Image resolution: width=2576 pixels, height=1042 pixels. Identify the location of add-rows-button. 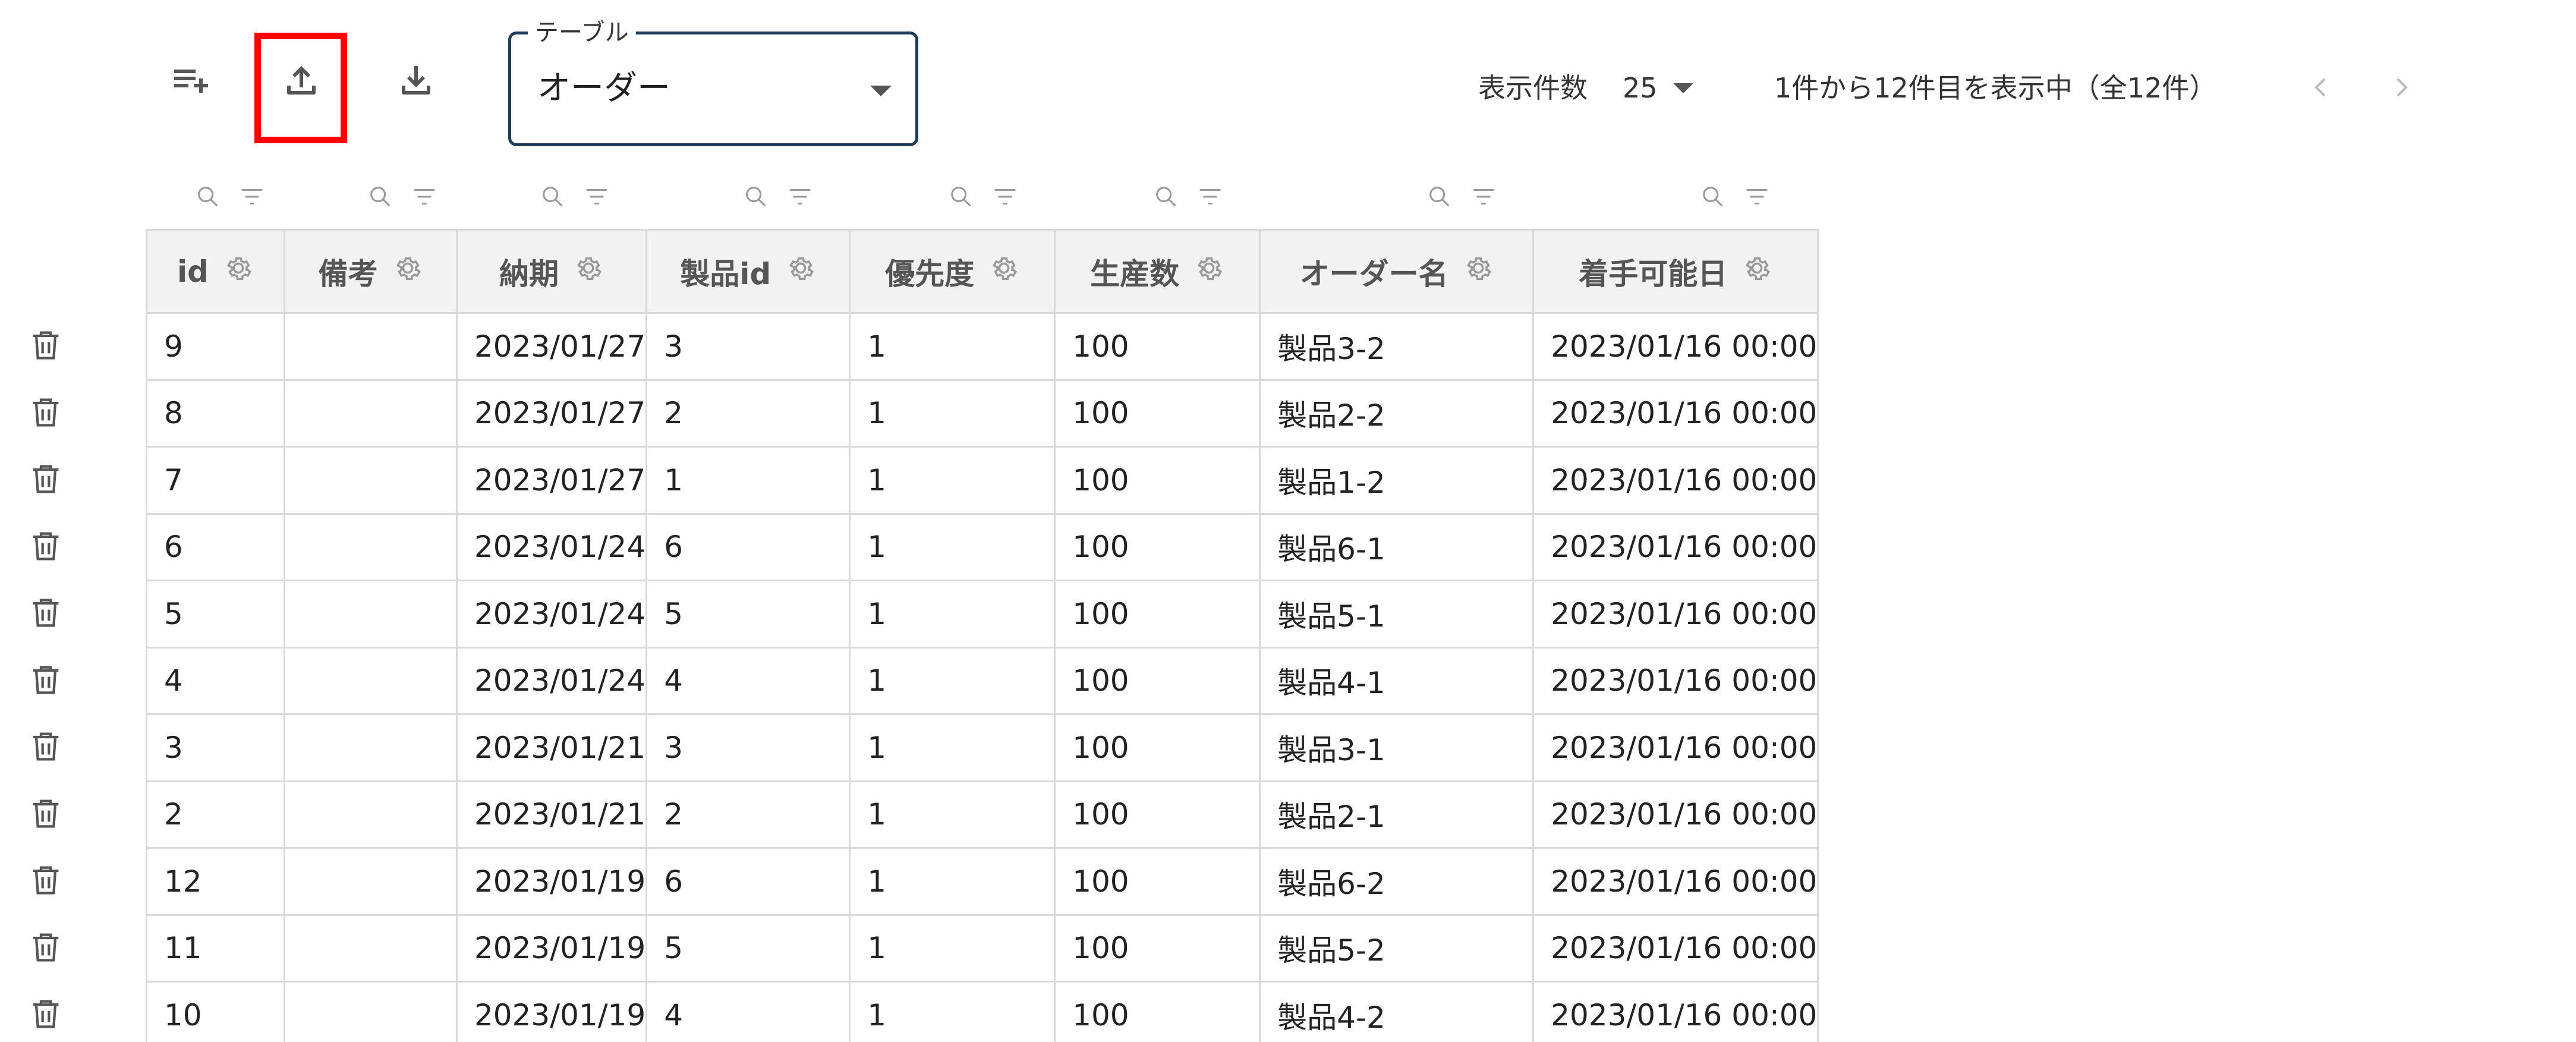
(190, 80).